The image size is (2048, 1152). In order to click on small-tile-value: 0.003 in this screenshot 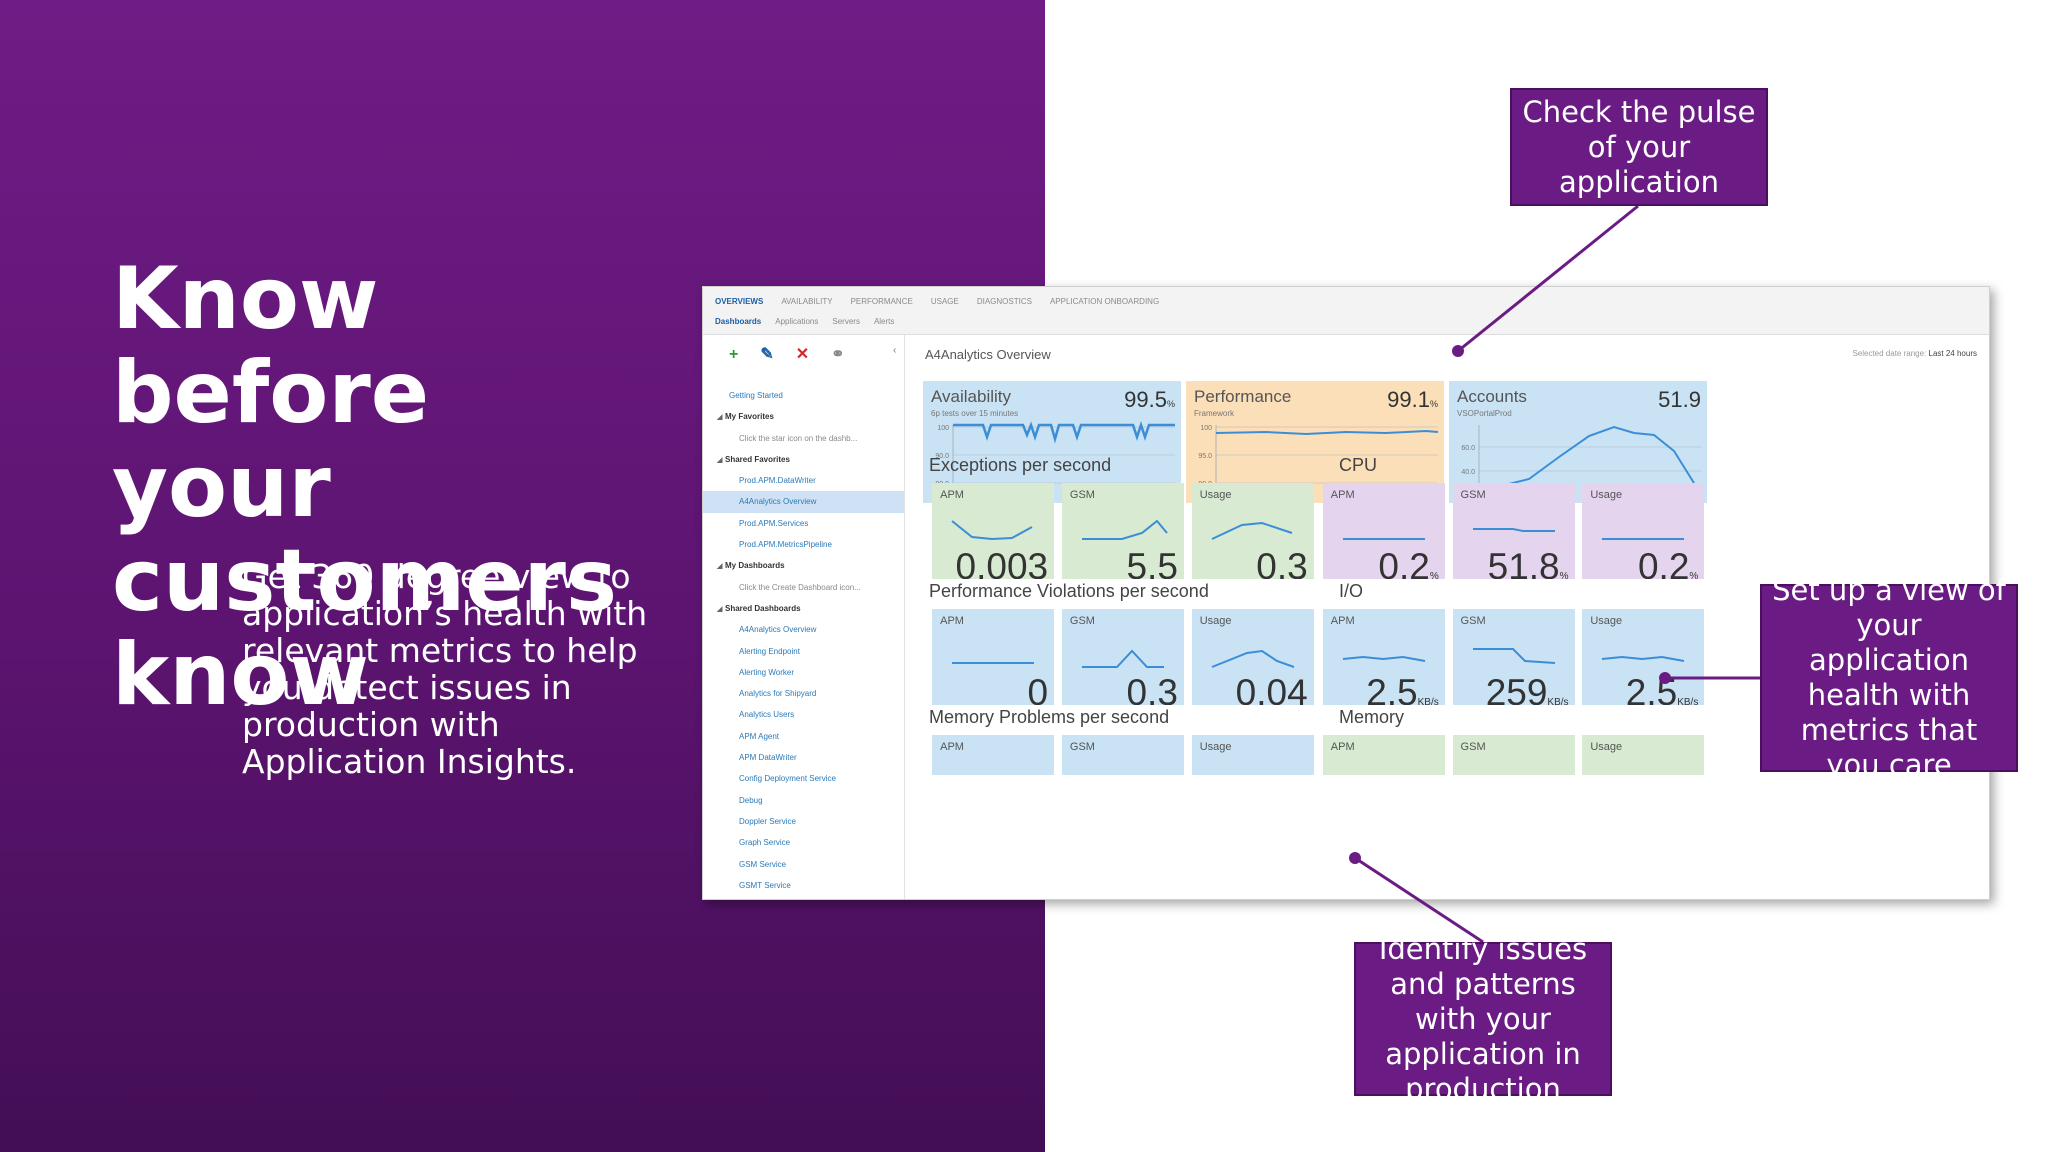, I will do `click(1002, 563)`.